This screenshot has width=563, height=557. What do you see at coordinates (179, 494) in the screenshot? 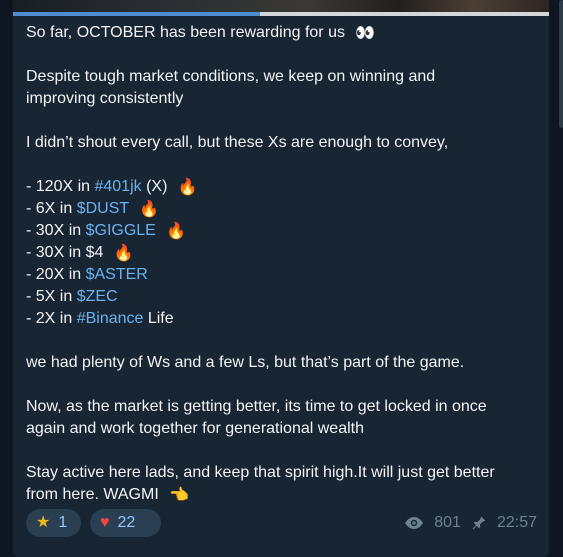
I see `pointing-hand-icon: 👈` at bounding box center [179, 494].